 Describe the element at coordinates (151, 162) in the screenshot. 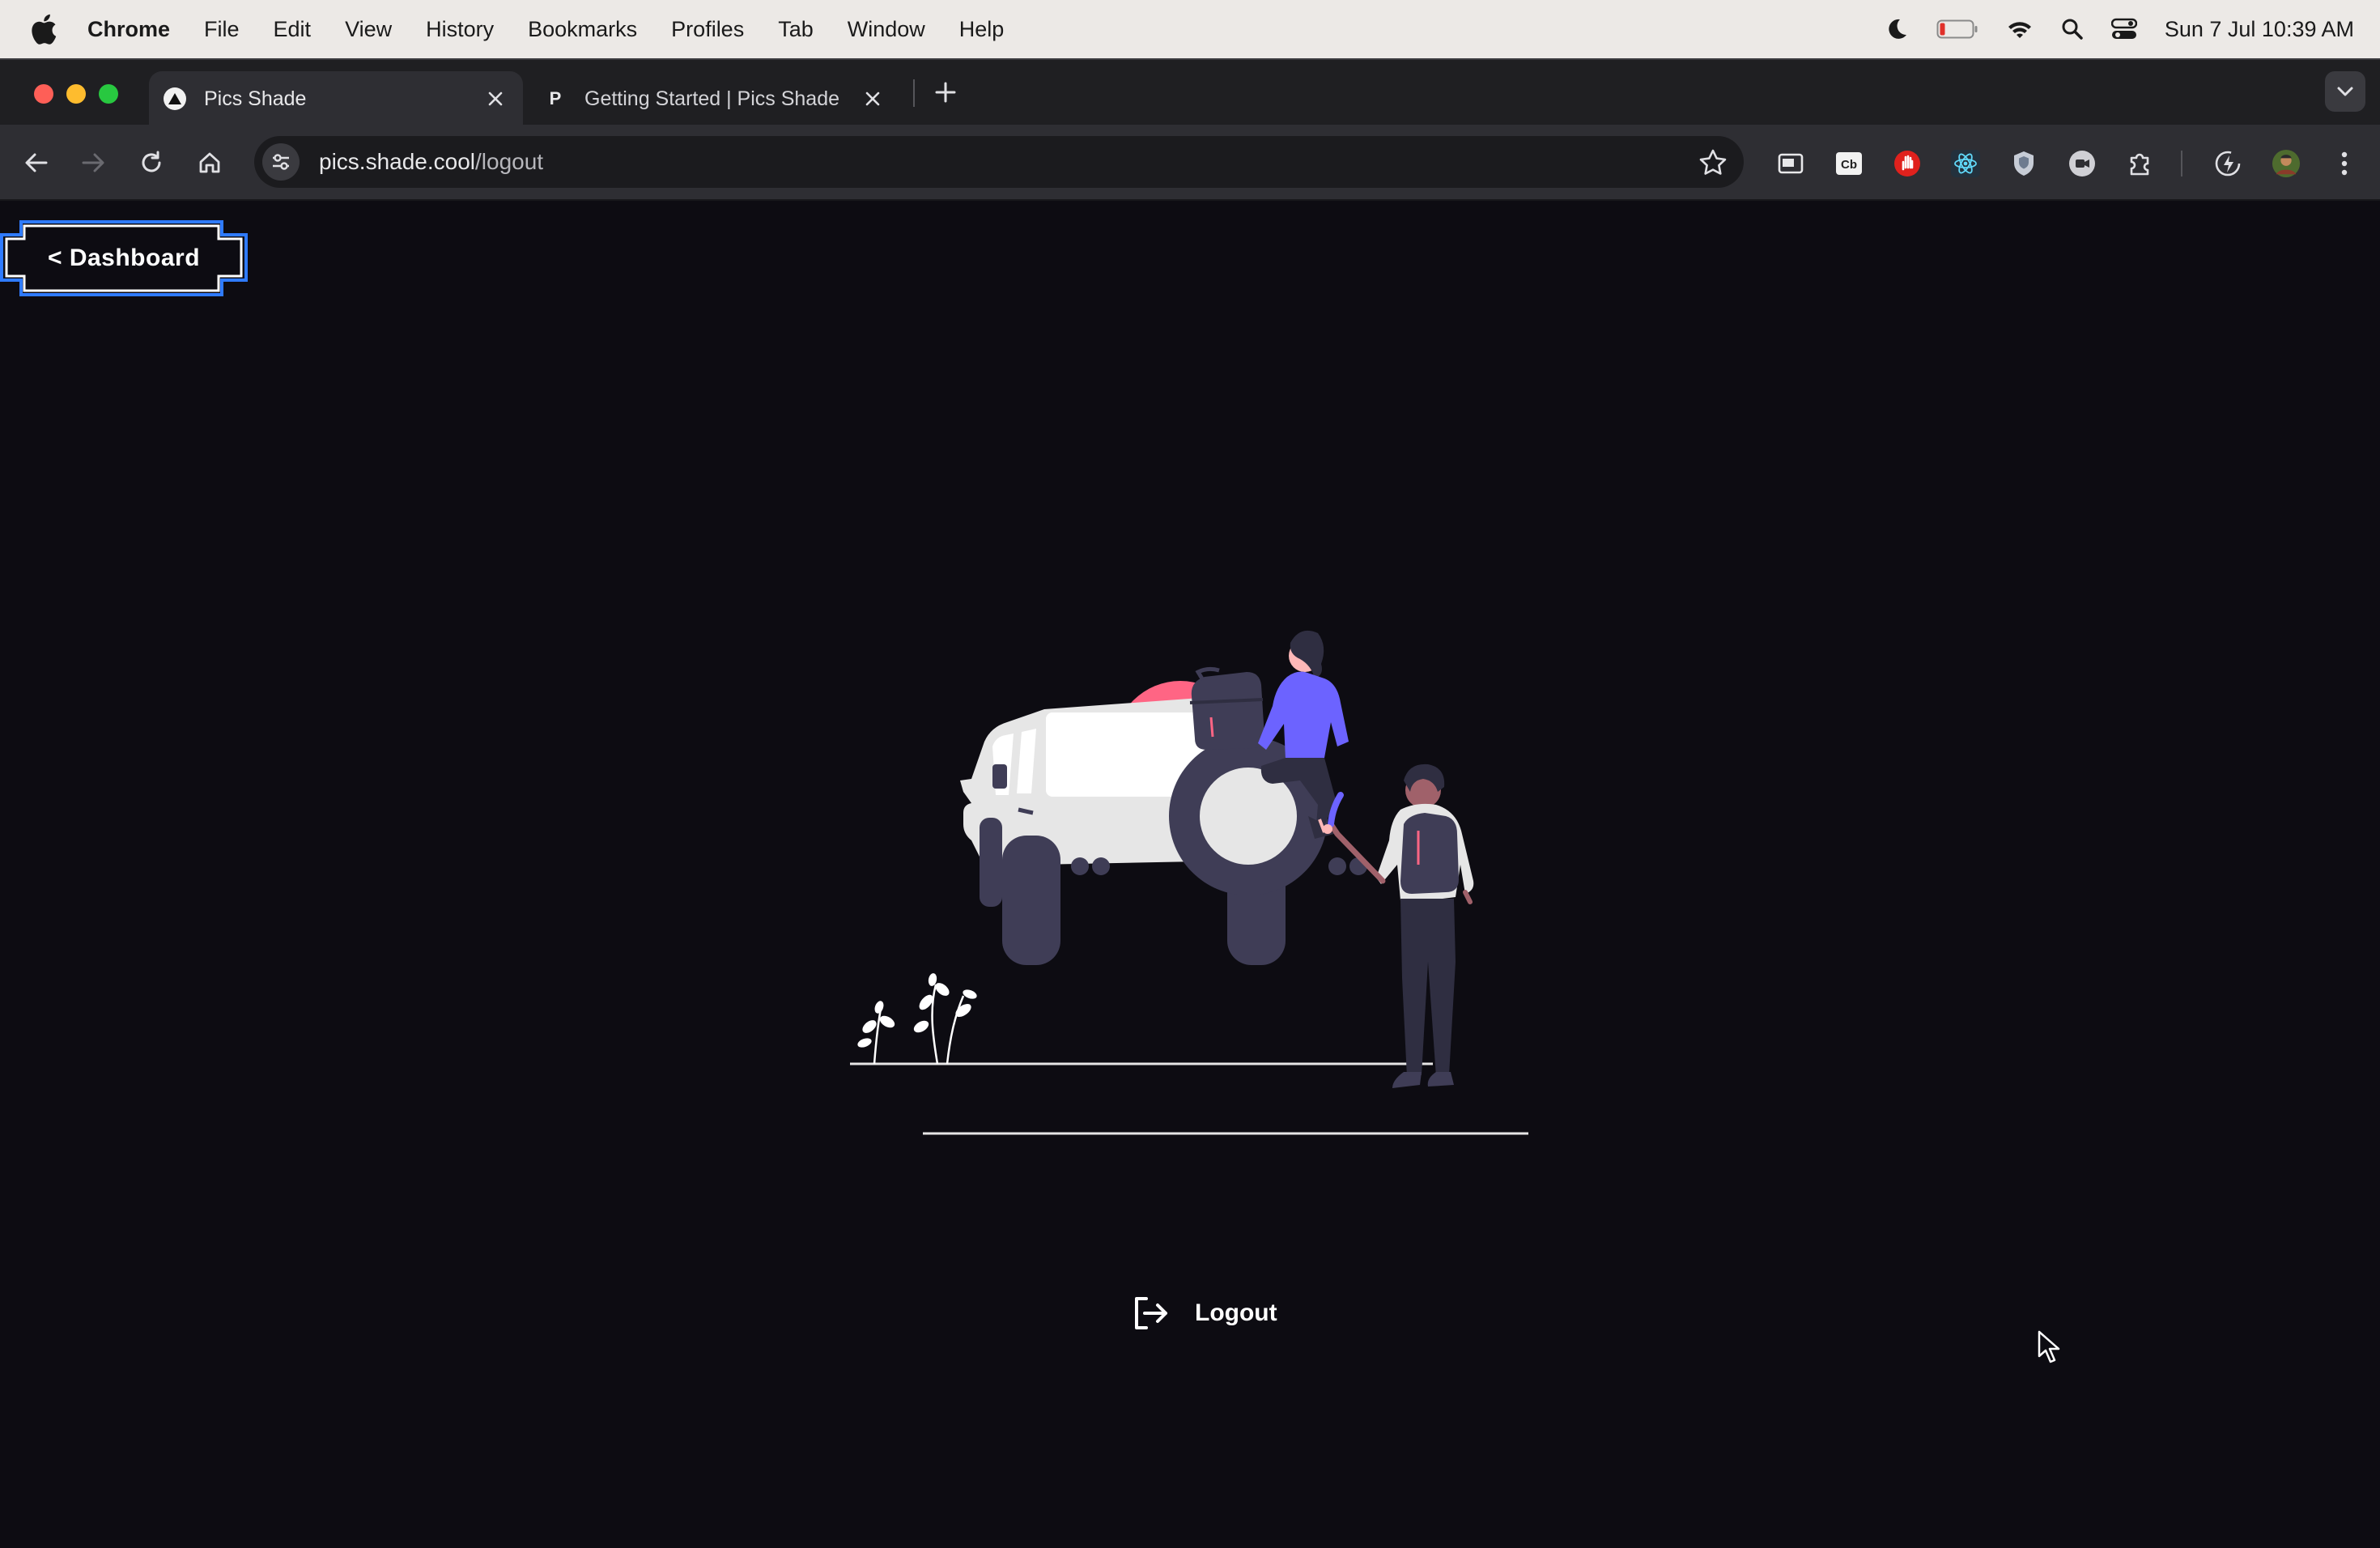

I see `reload-icon` at that location.